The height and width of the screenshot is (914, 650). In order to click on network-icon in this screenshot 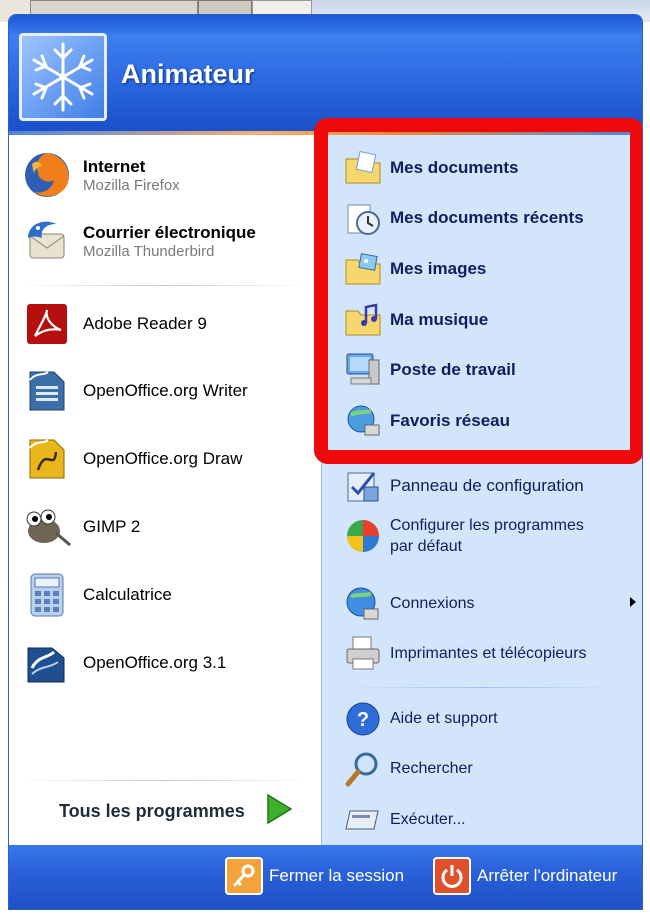, I will do `click(363, 421)`.